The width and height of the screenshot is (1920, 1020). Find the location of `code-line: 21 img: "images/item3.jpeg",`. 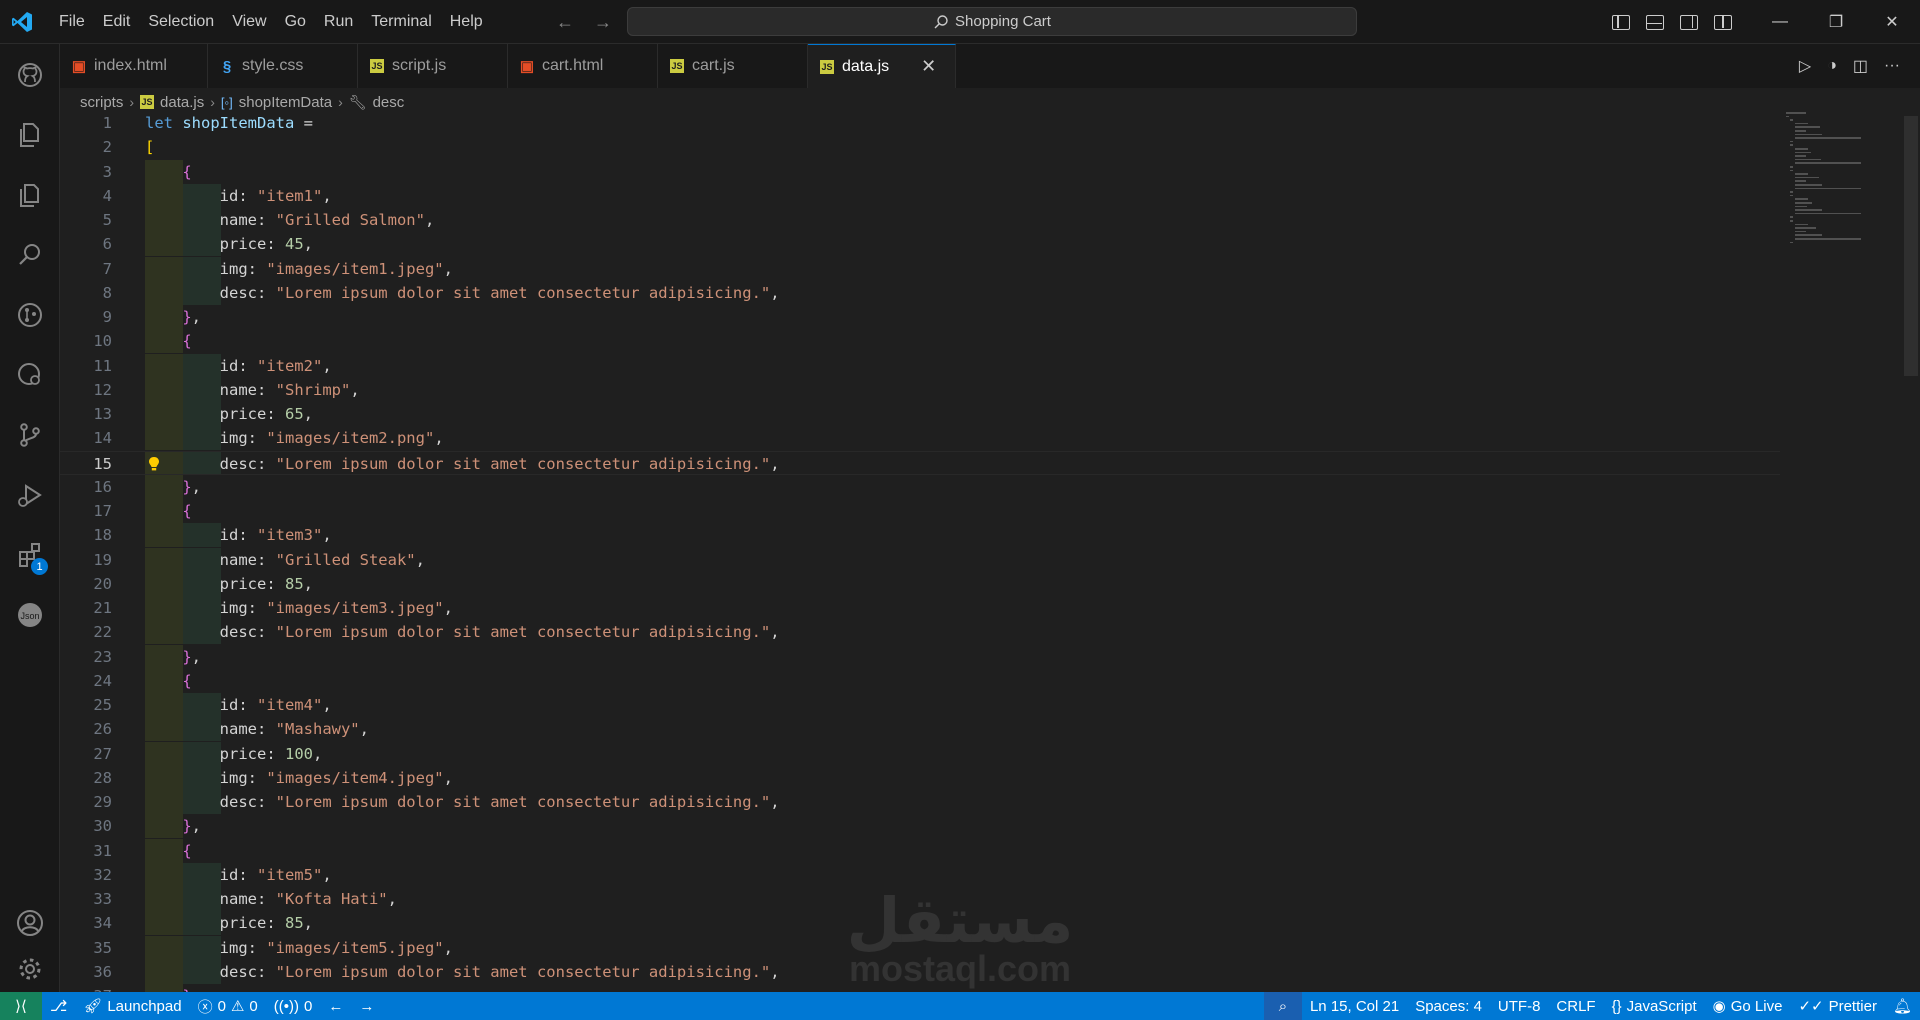

code-line: 21 img: "images/item3.jpeg", is located at coordinates (920, 608).